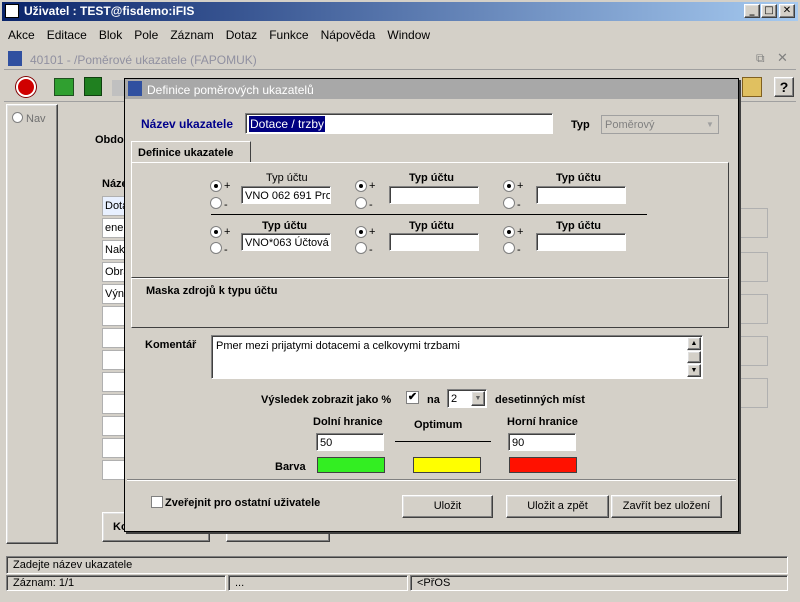 The width and height of the screenshot is (800, 602). What do you see at coordinates (443, 441) in the screenshot?
I see `optimum-divider` at bounding box center [443, 441].